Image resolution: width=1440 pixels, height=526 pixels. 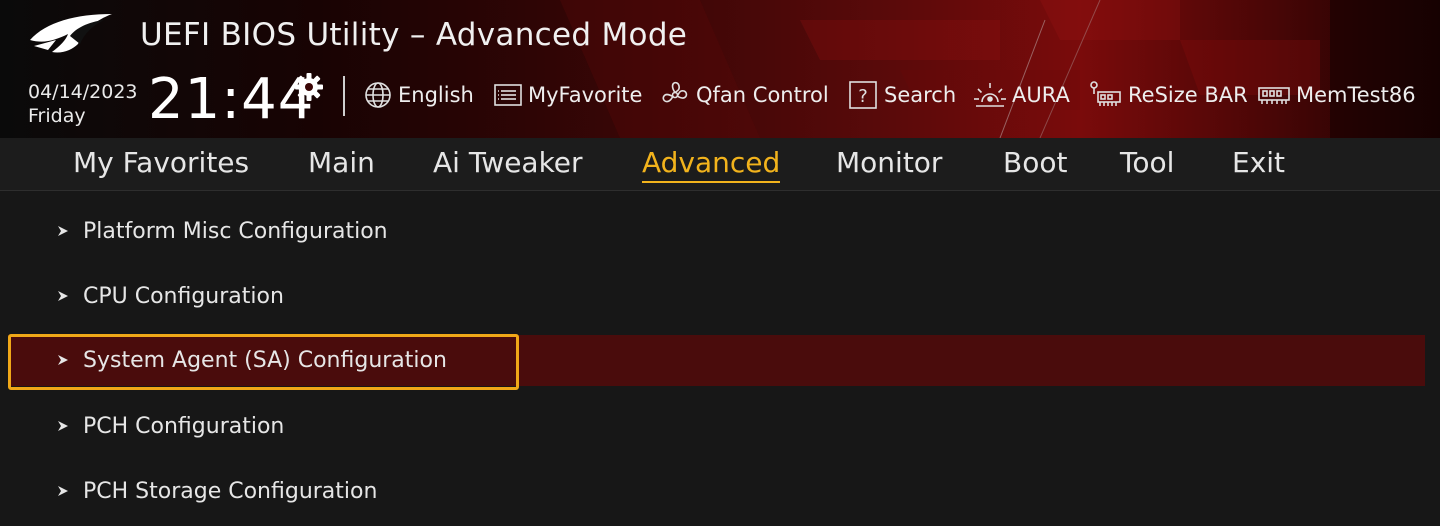 I want to click on memtest86-label: MemTest86, so click(x=1356, y=95).